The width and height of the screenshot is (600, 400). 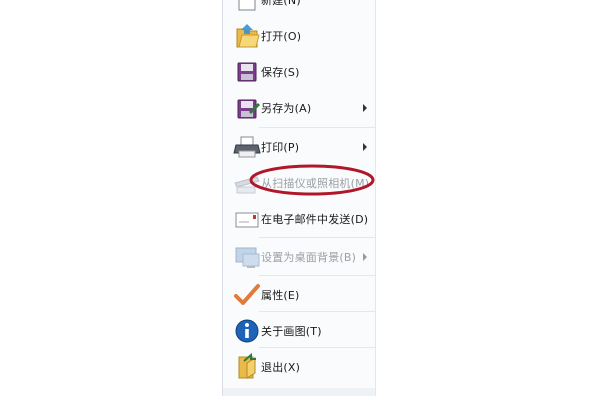 What do you see at coordinates (247, 220) in the screenshot?
I see `email-icon` at bounding box center [247, 220].